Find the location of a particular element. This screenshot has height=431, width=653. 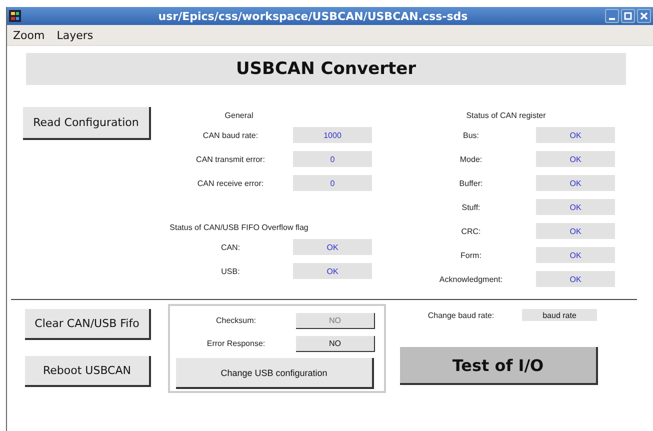

field-label: Form: is located at coordinates (471, 255).